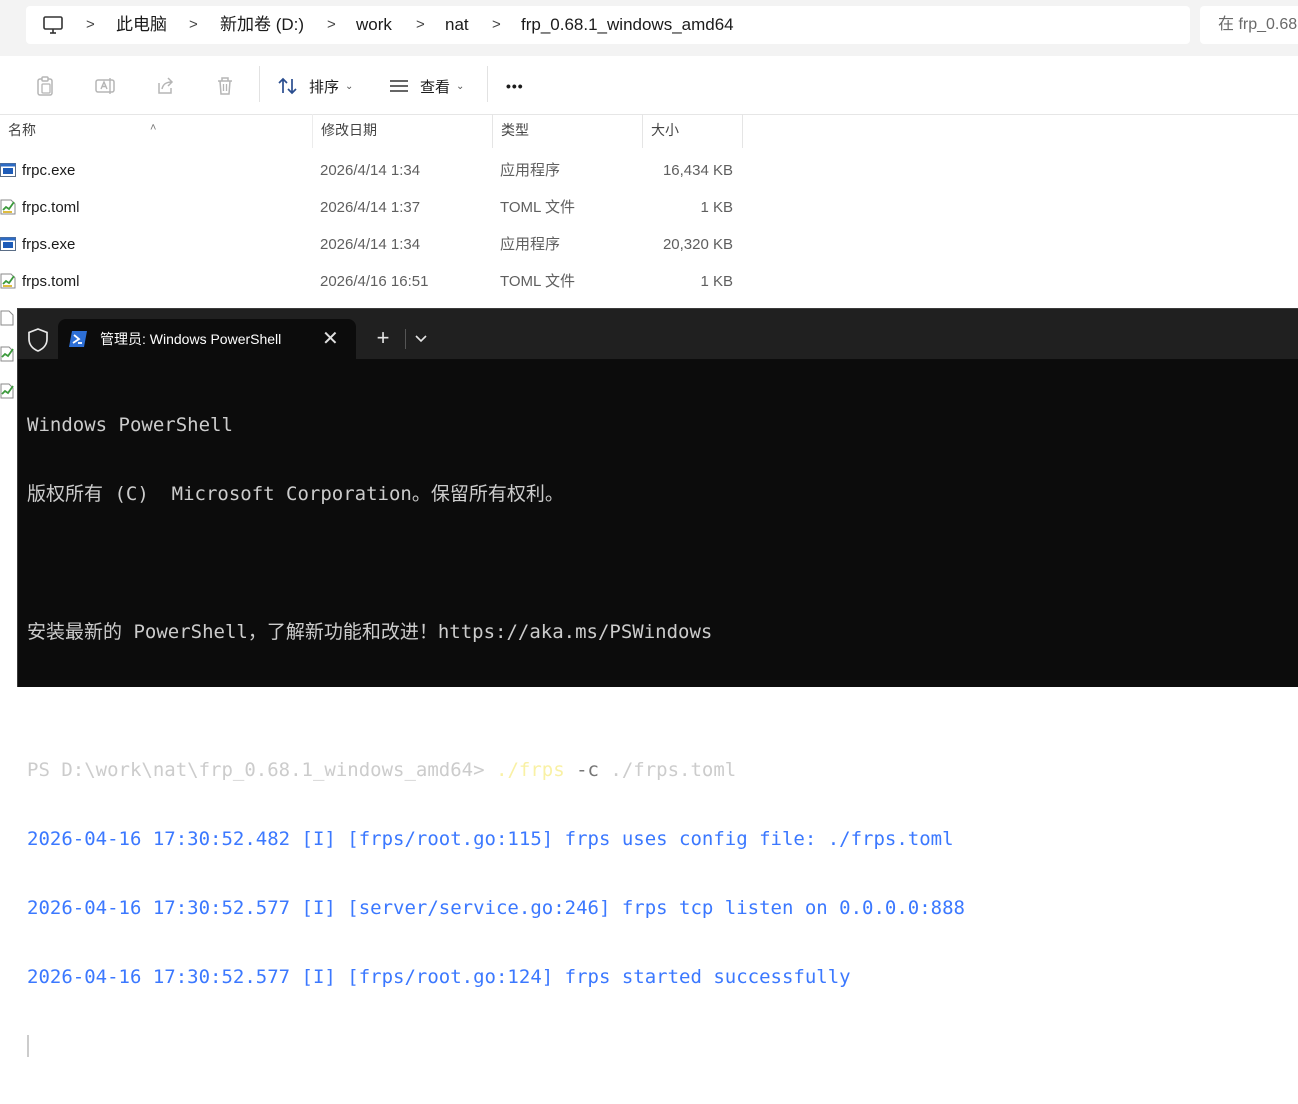 The width and height of the screenshot is (1298, 1104). I want to click on close-tab-icon: ✕, so click(330, 339).